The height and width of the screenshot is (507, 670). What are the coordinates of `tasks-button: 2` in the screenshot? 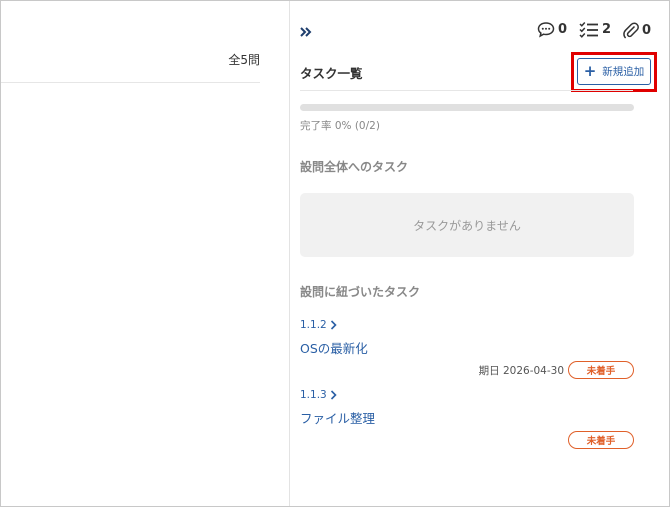 It's located at (595, 29).